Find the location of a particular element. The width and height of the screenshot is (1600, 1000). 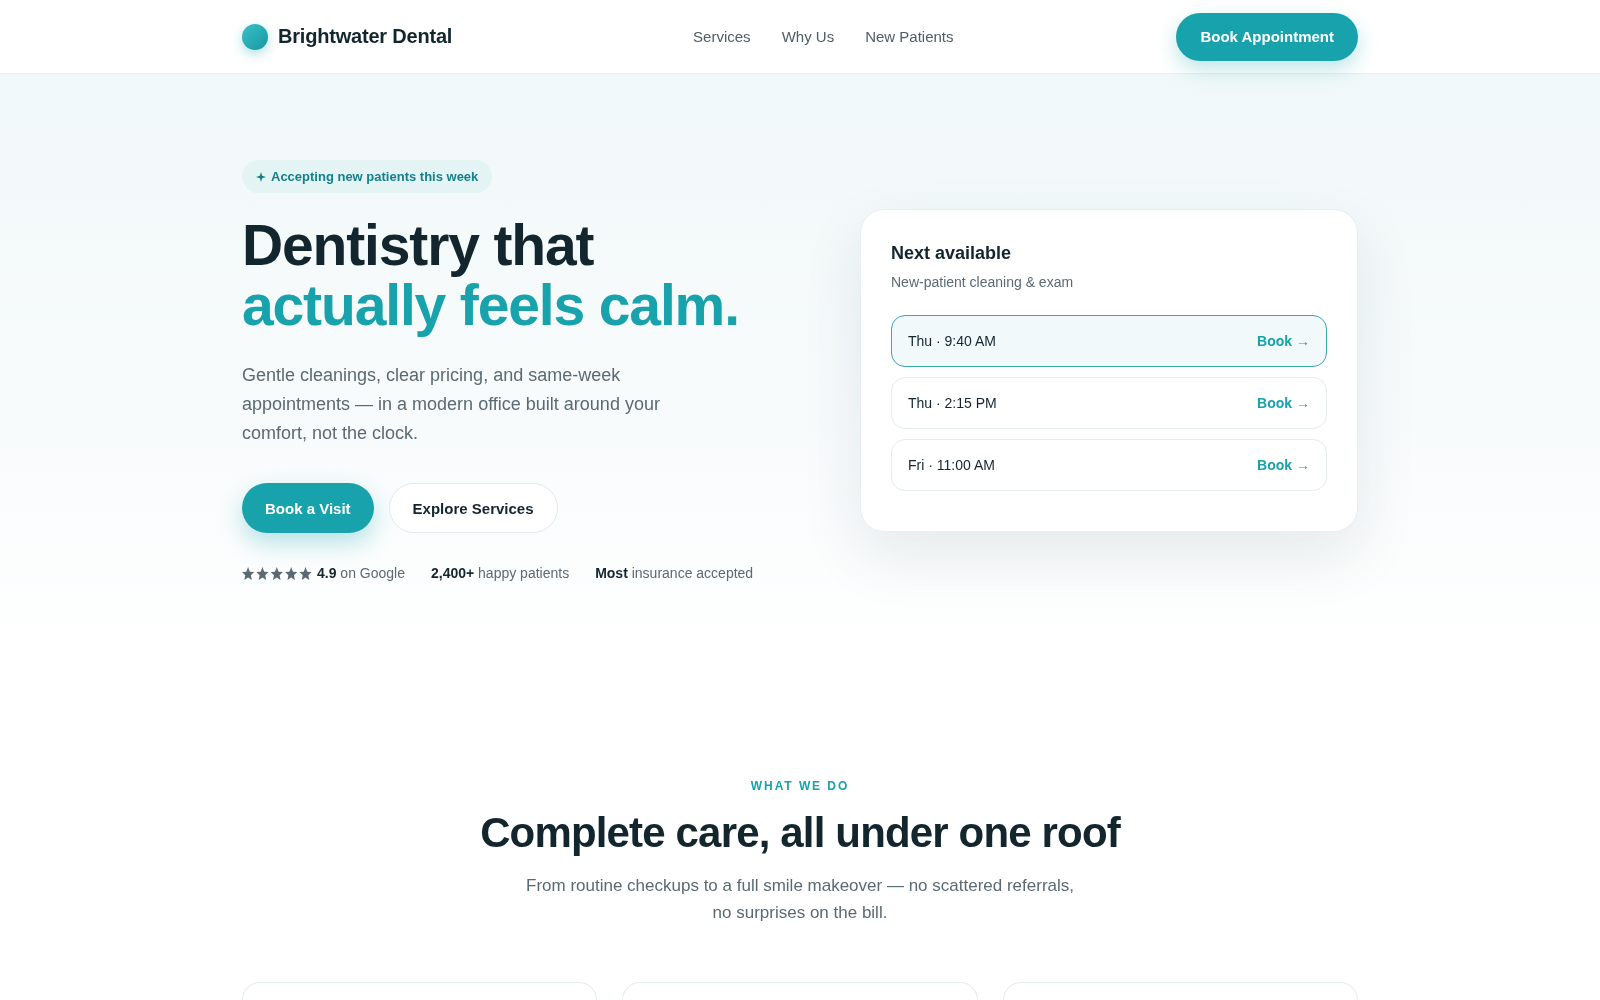

hero-description: Gentle cleanings, clear pricing, and same-week appointments — in a modern office built around your comfort, not the clock. is located at coordinates (451, 404).